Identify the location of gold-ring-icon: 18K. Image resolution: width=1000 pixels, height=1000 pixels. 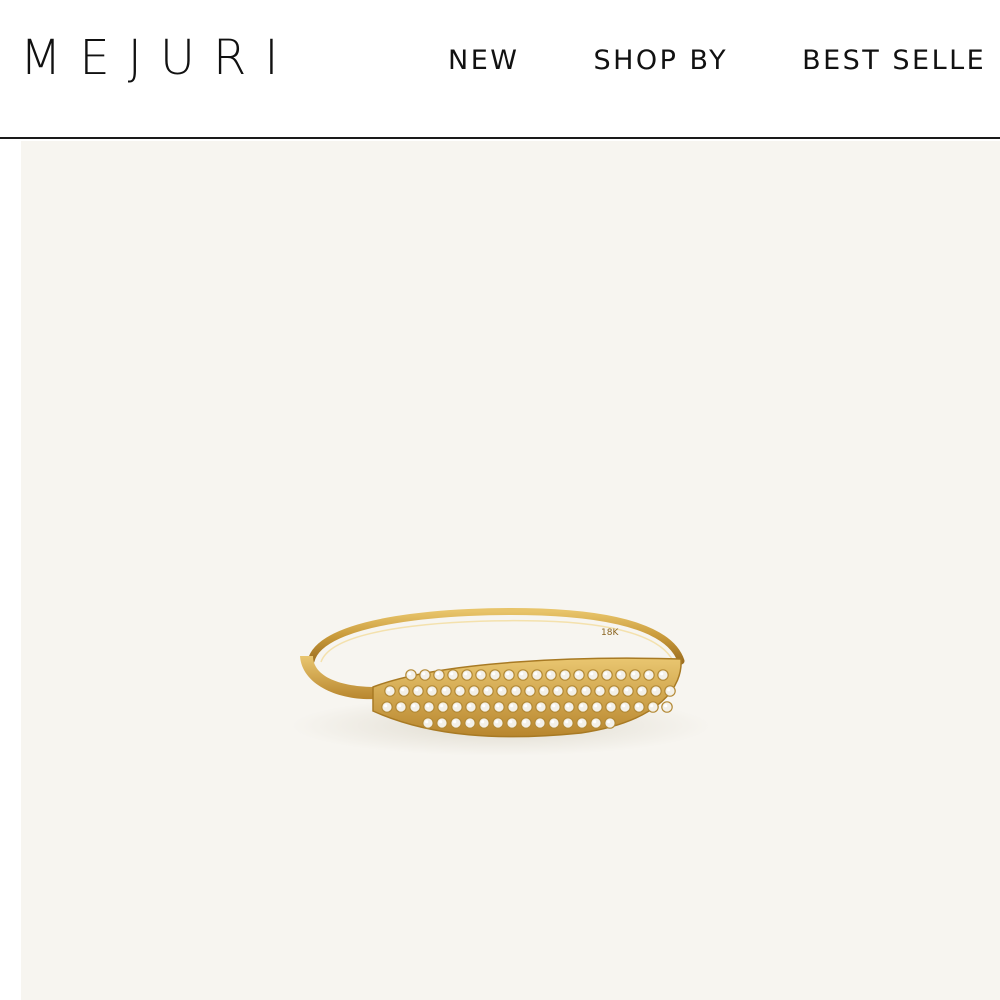
(501, 682).